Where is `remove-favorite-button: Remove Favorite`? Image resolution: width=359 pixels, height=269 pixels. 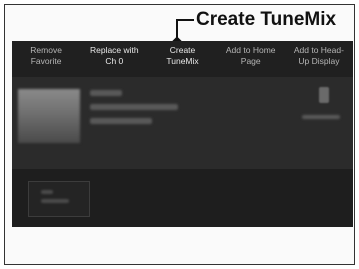
remove-favorite-button: Remove Favorite is located at coordinates (46, 54).